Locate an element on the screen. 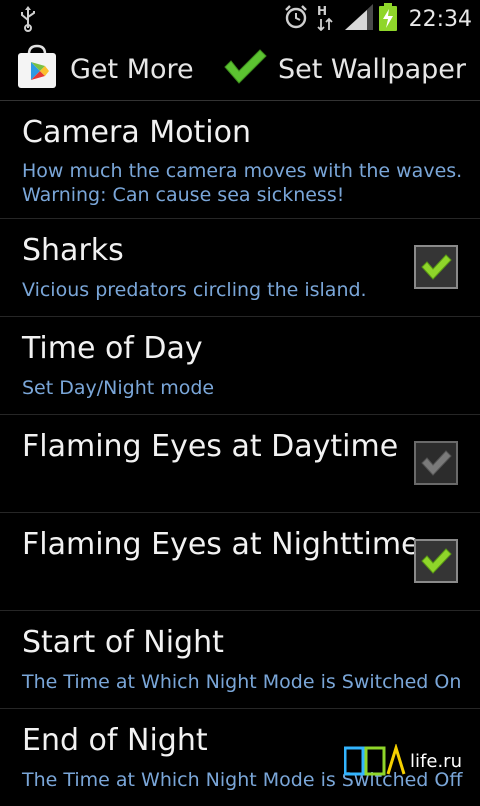 The width and height of the screenshot is (480, 806). battery-charging-icon is located at coordinates (387, 19).